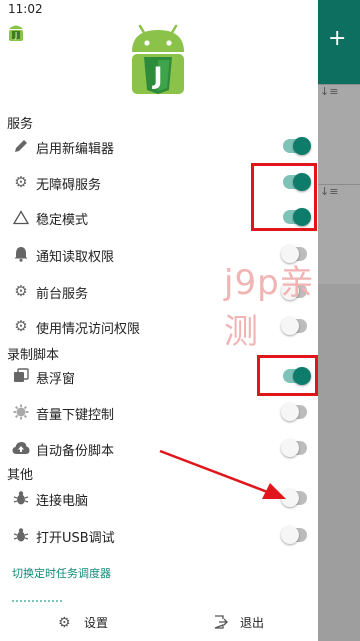 The height and width of the screenshot is (641, 360). I want to click on setting-label: 通知读取权限, so click(75, 257).